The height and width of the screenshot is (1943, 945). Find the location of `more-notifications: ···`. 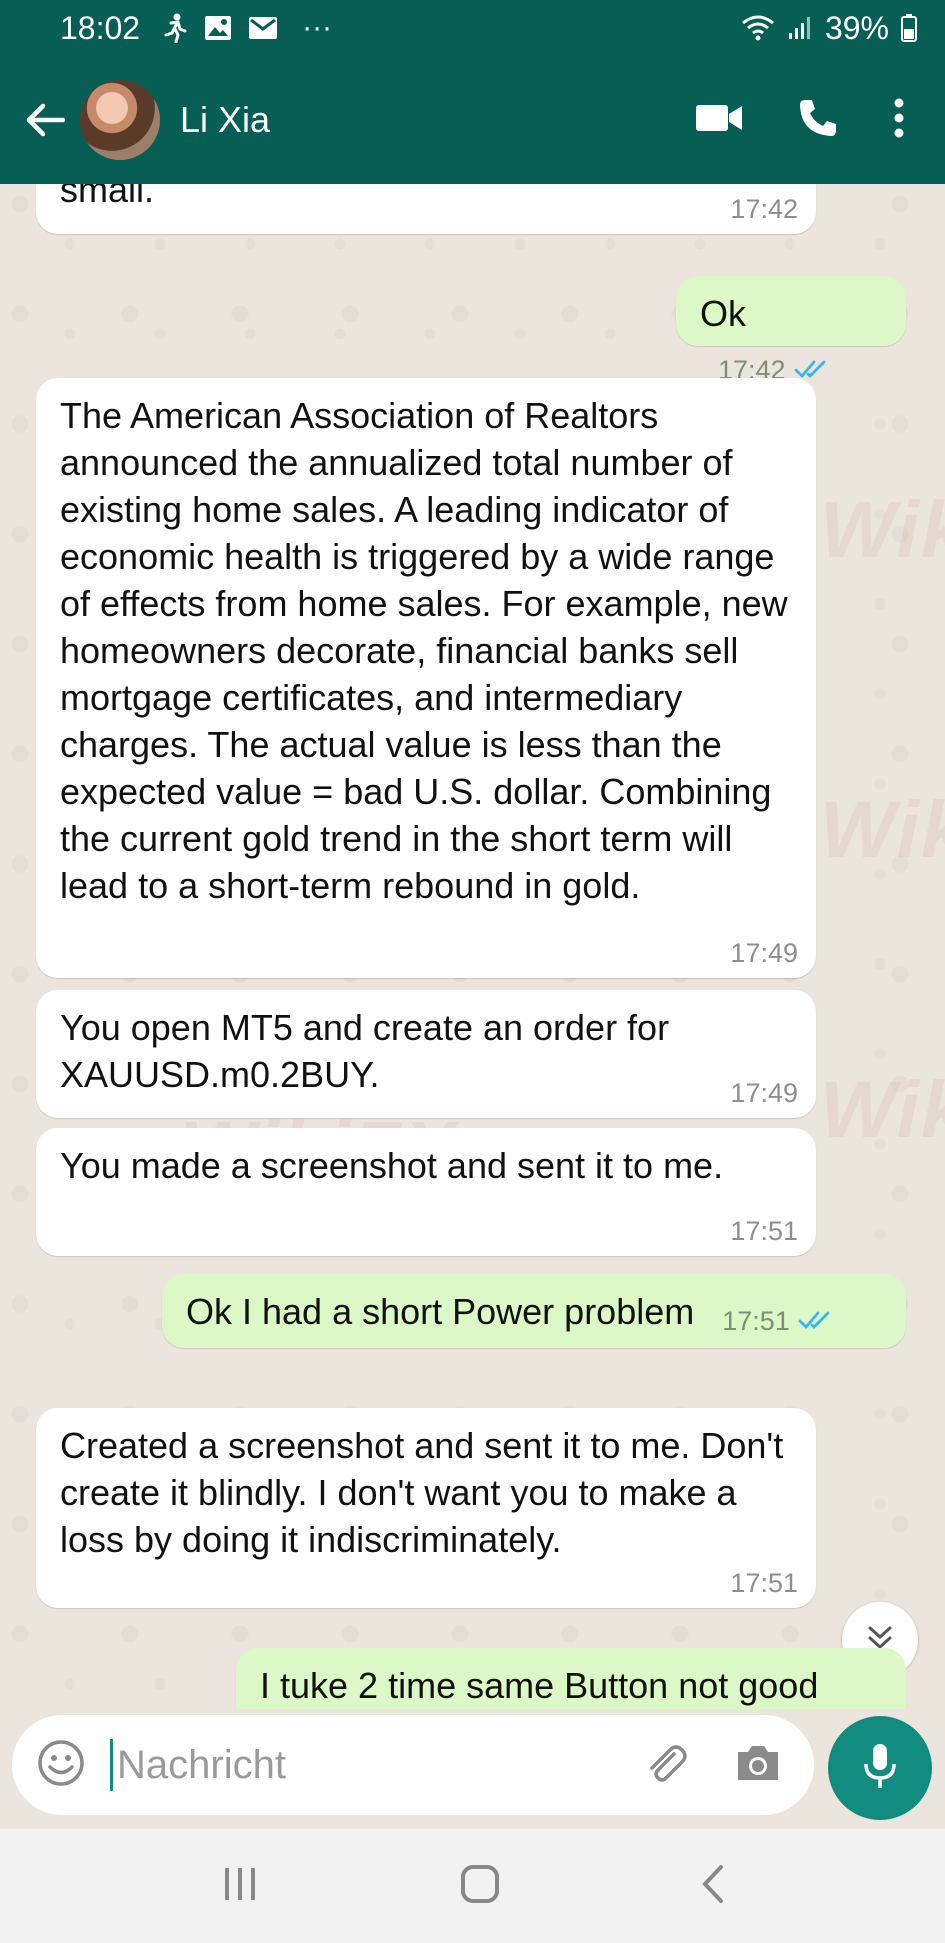

more-notifications: ··· is located at coordinates (317, 27).